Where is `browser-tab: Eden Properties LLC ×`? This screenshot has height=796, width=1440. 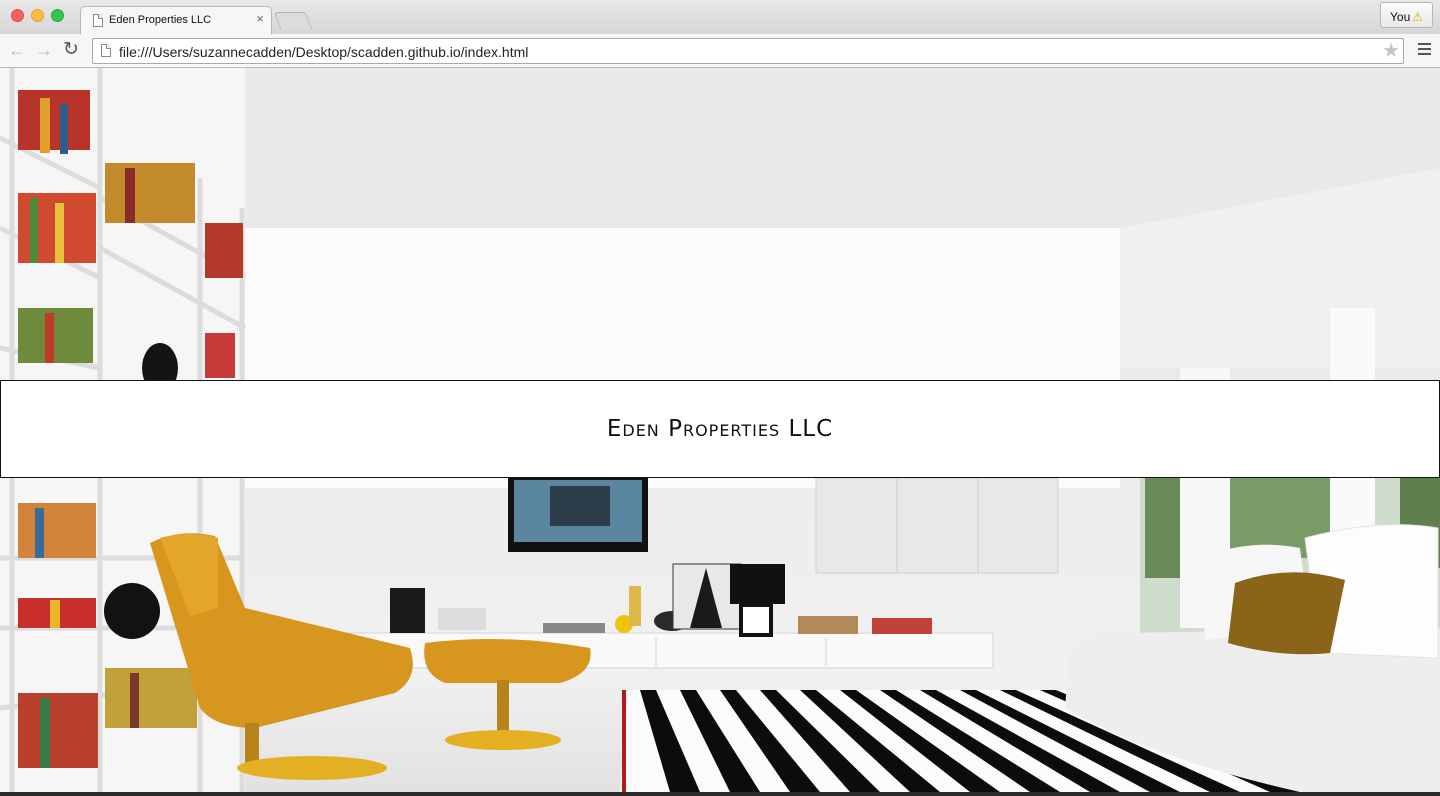
browser-tab: Eden Properties LLC × is located at coordinates (176, 20).